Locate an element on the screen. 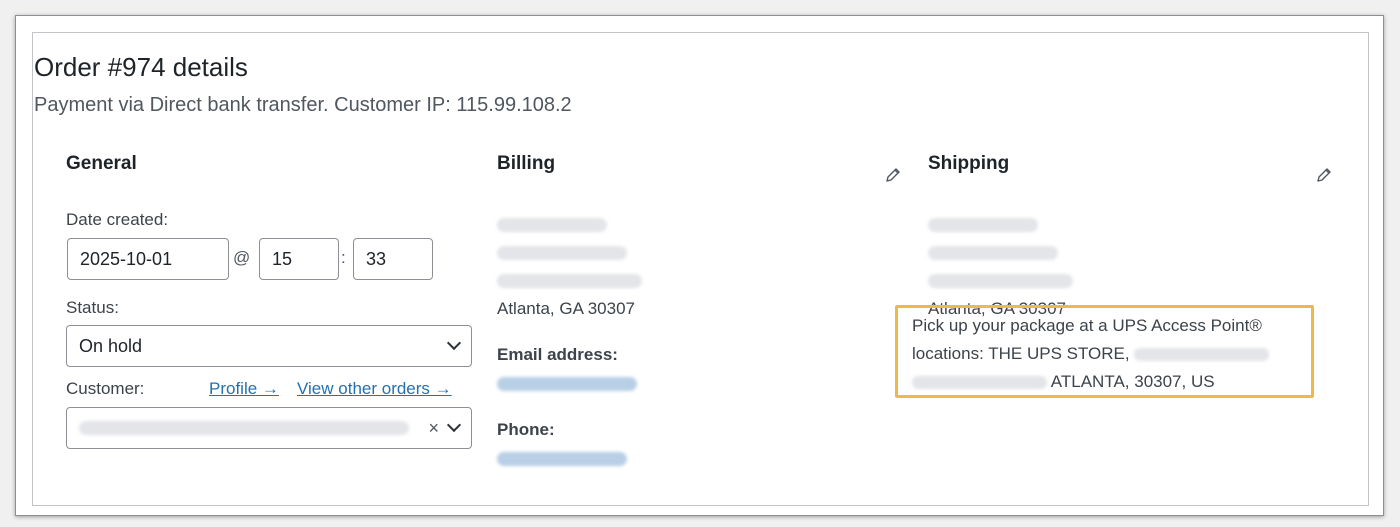 This screenshot has width=1400, height=527. hour-input: 15 is located at coordinates (299, 259).